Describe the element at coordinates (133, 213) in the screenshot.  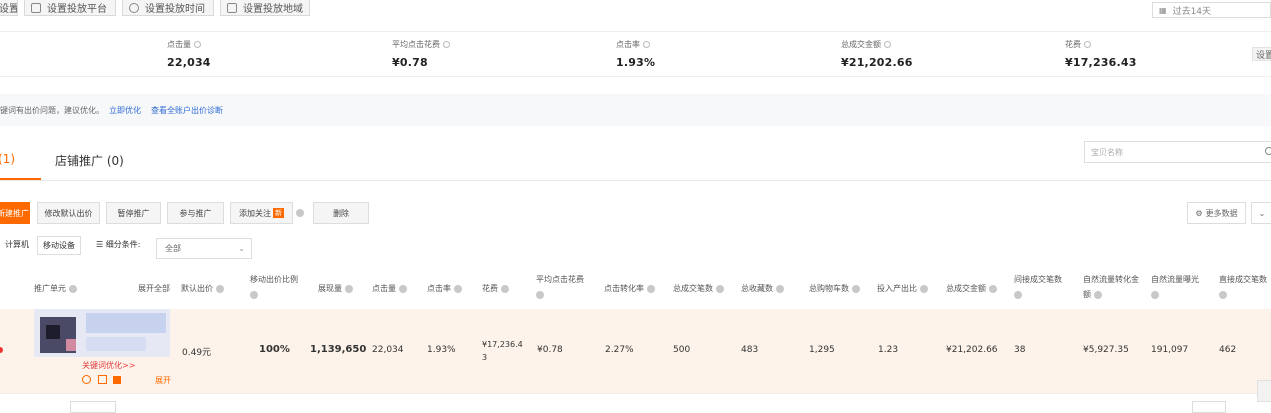
I see `pause-promotion-button: 暂停推广` at that location.